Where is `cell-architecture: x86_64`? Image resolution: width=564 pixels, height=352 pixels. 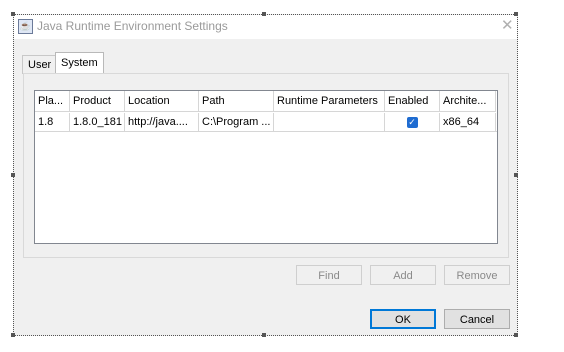 cell-architecture: x86_64 is located at coordinates (468, 122).